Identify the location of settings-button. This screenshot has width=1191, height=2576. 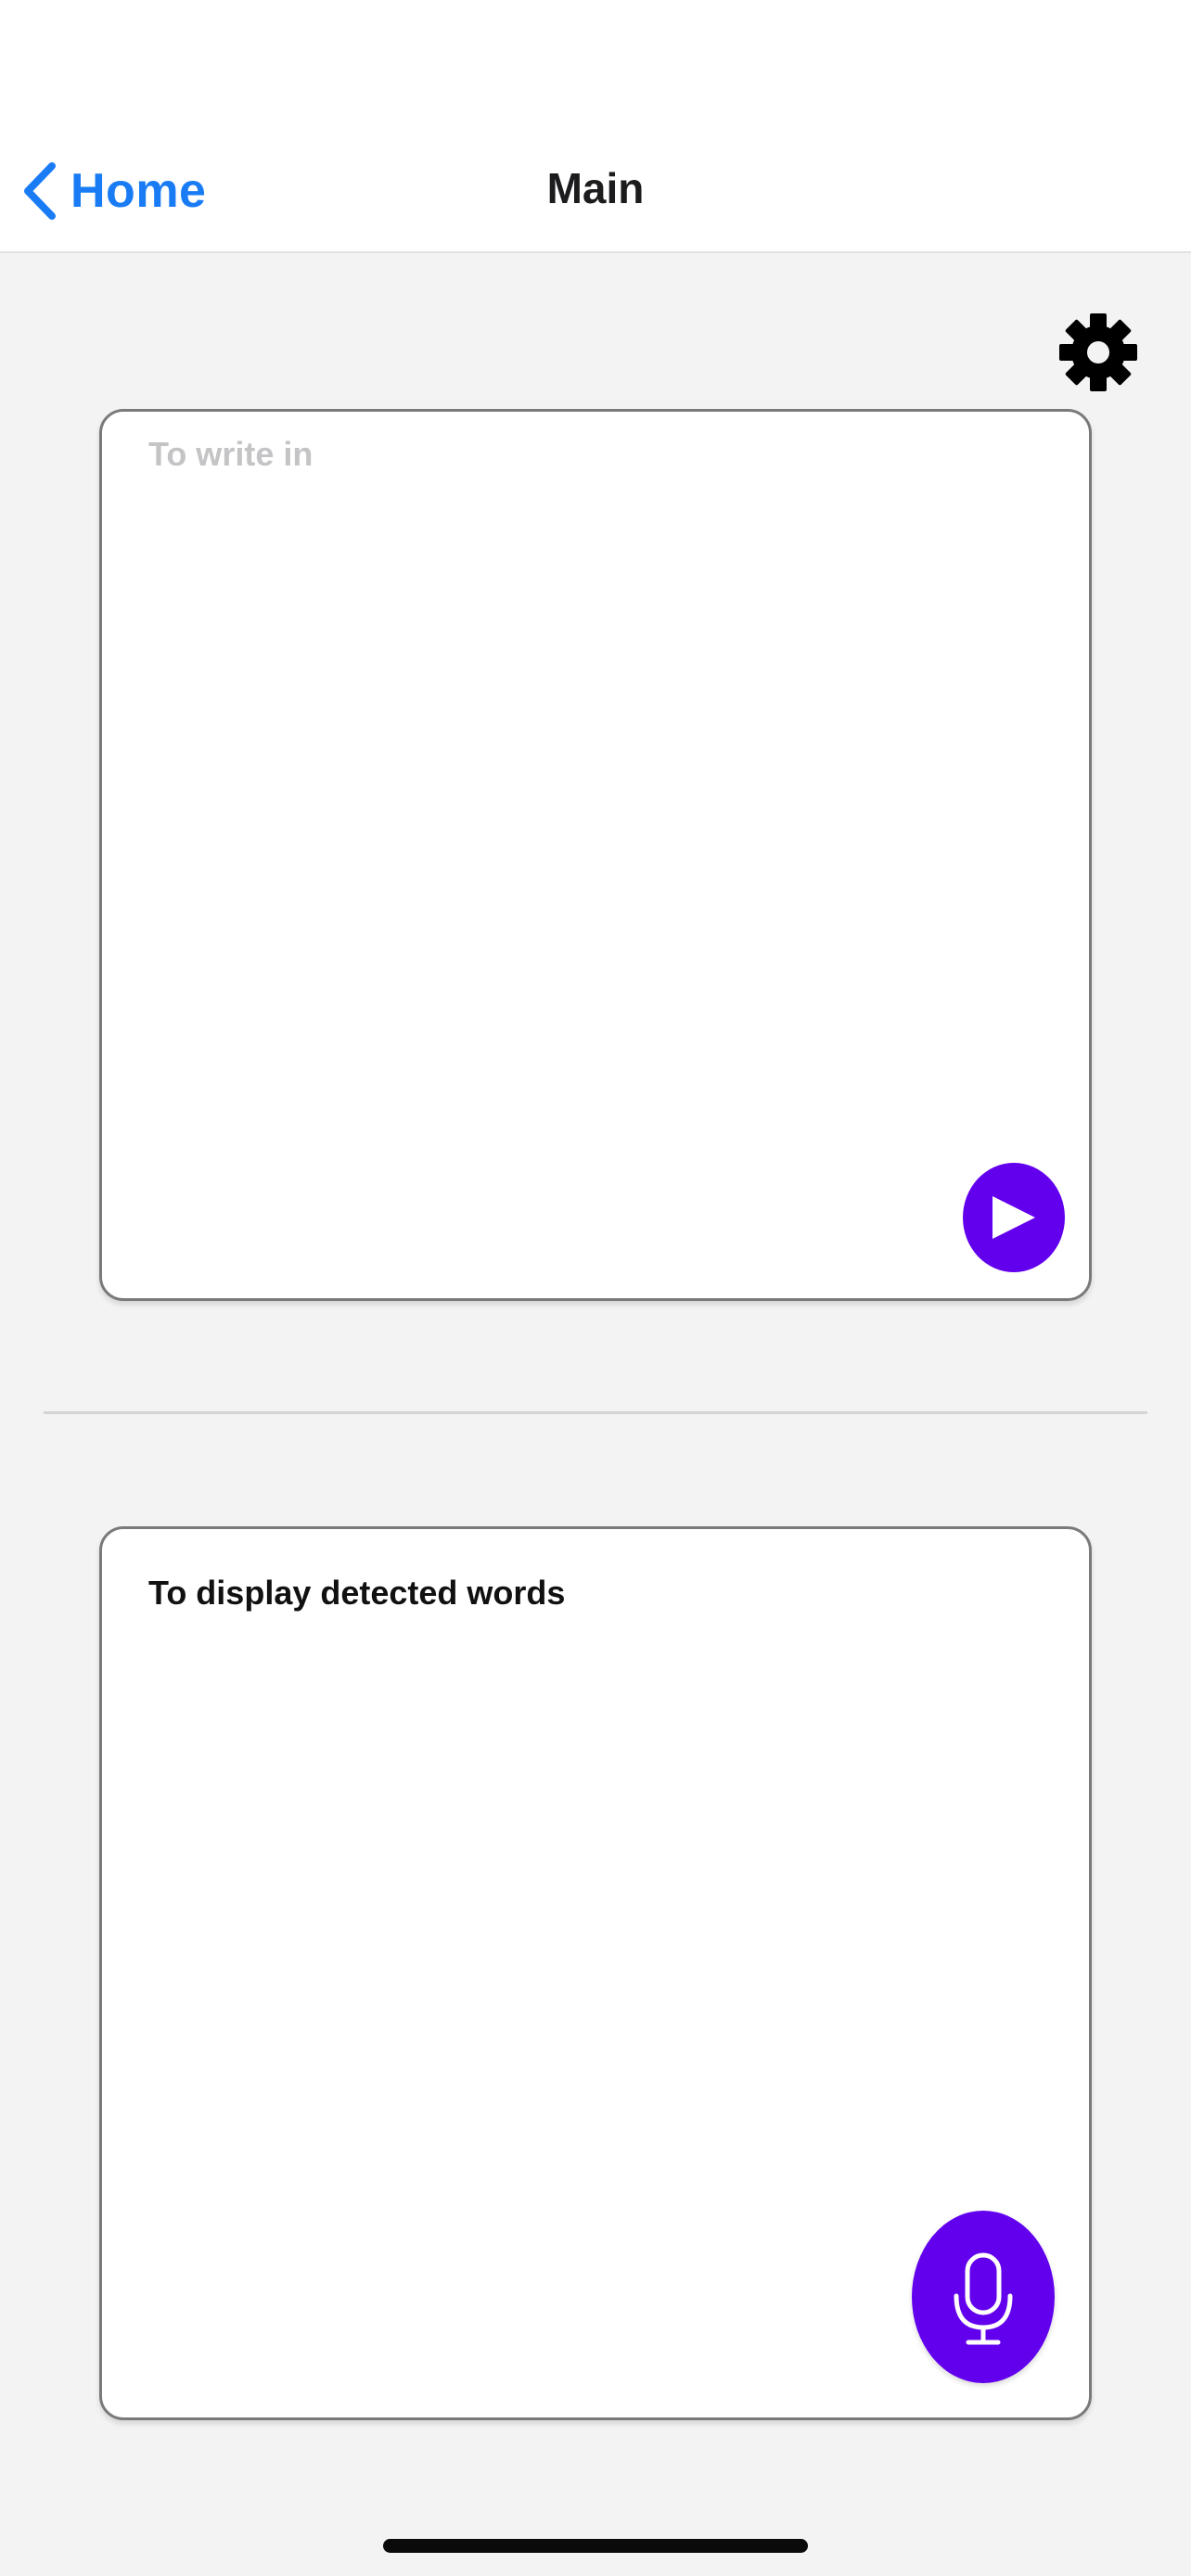
(1098, 353).